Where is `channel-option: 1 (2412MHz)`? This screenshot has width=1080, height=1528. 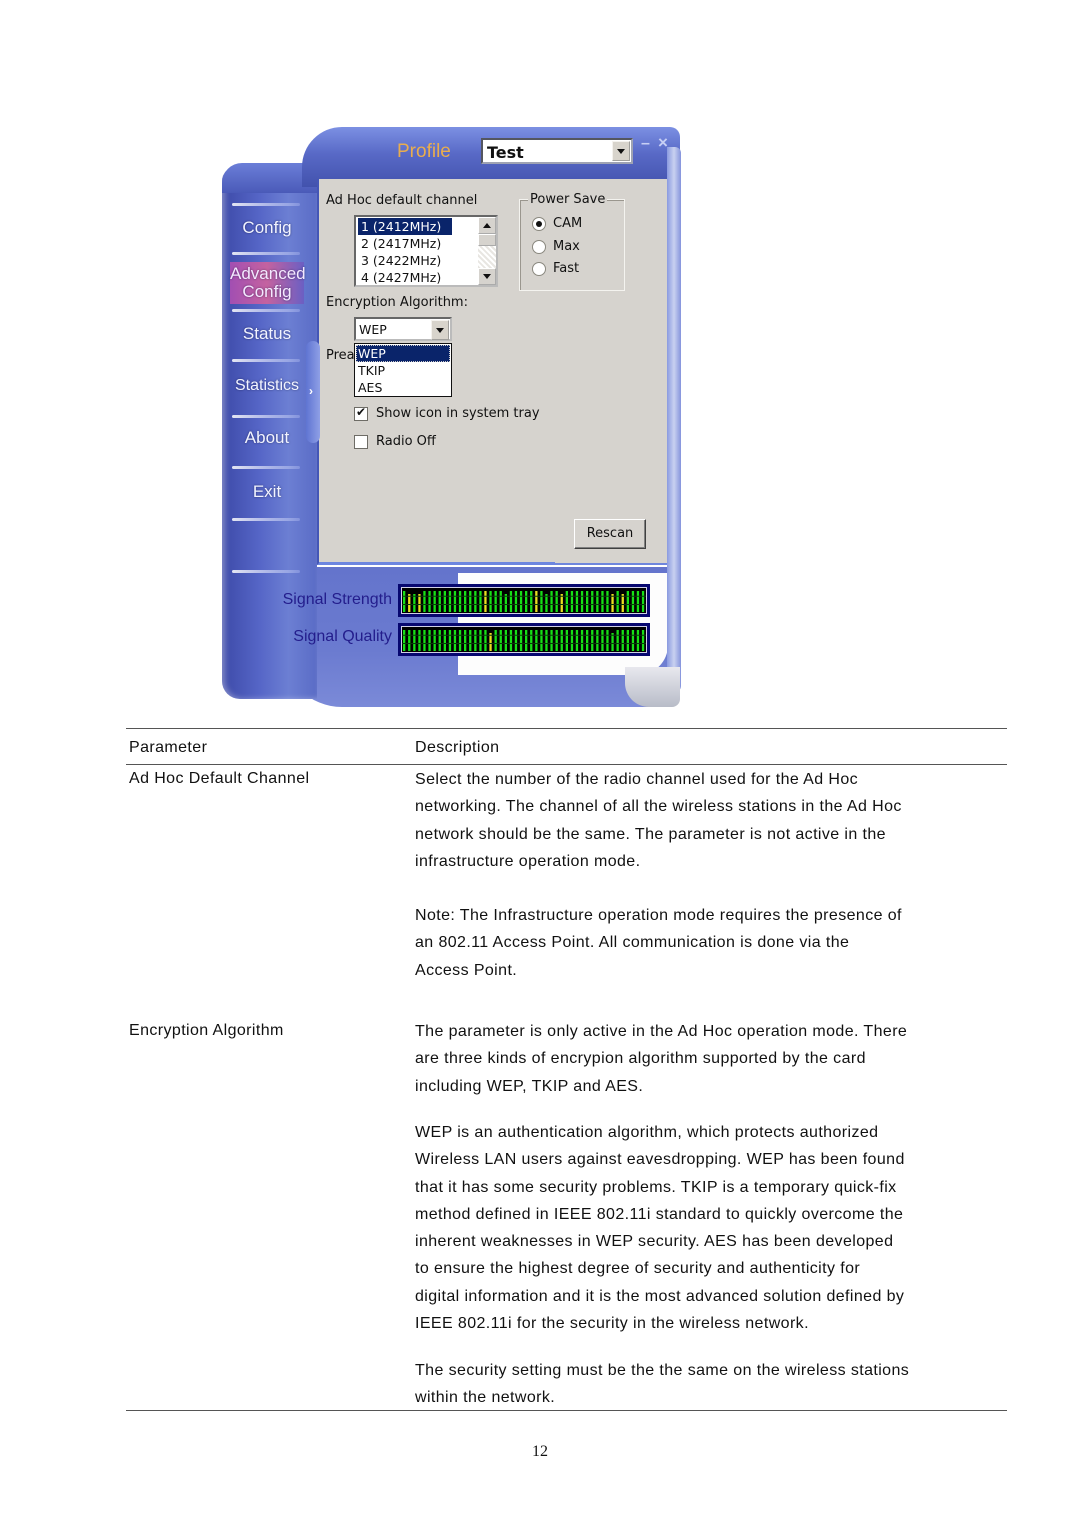 channel-option: 1 (2412MHz) is located at coordinates (405, 226).